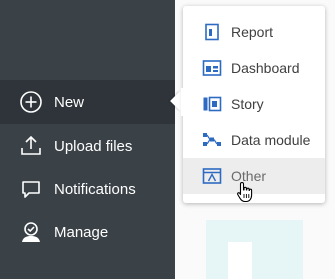 This screenshot has height=279, width=335. What do you see at coordinates (31, 102) in the screenshot?
I see `plus-circle-icon` at bounding box center [31, 102].